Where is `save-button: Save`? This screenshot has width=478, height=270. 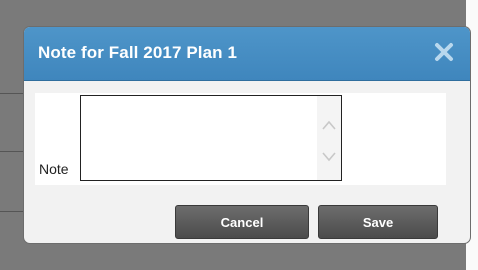
save-button: Save is located at coordinates (378, 222).